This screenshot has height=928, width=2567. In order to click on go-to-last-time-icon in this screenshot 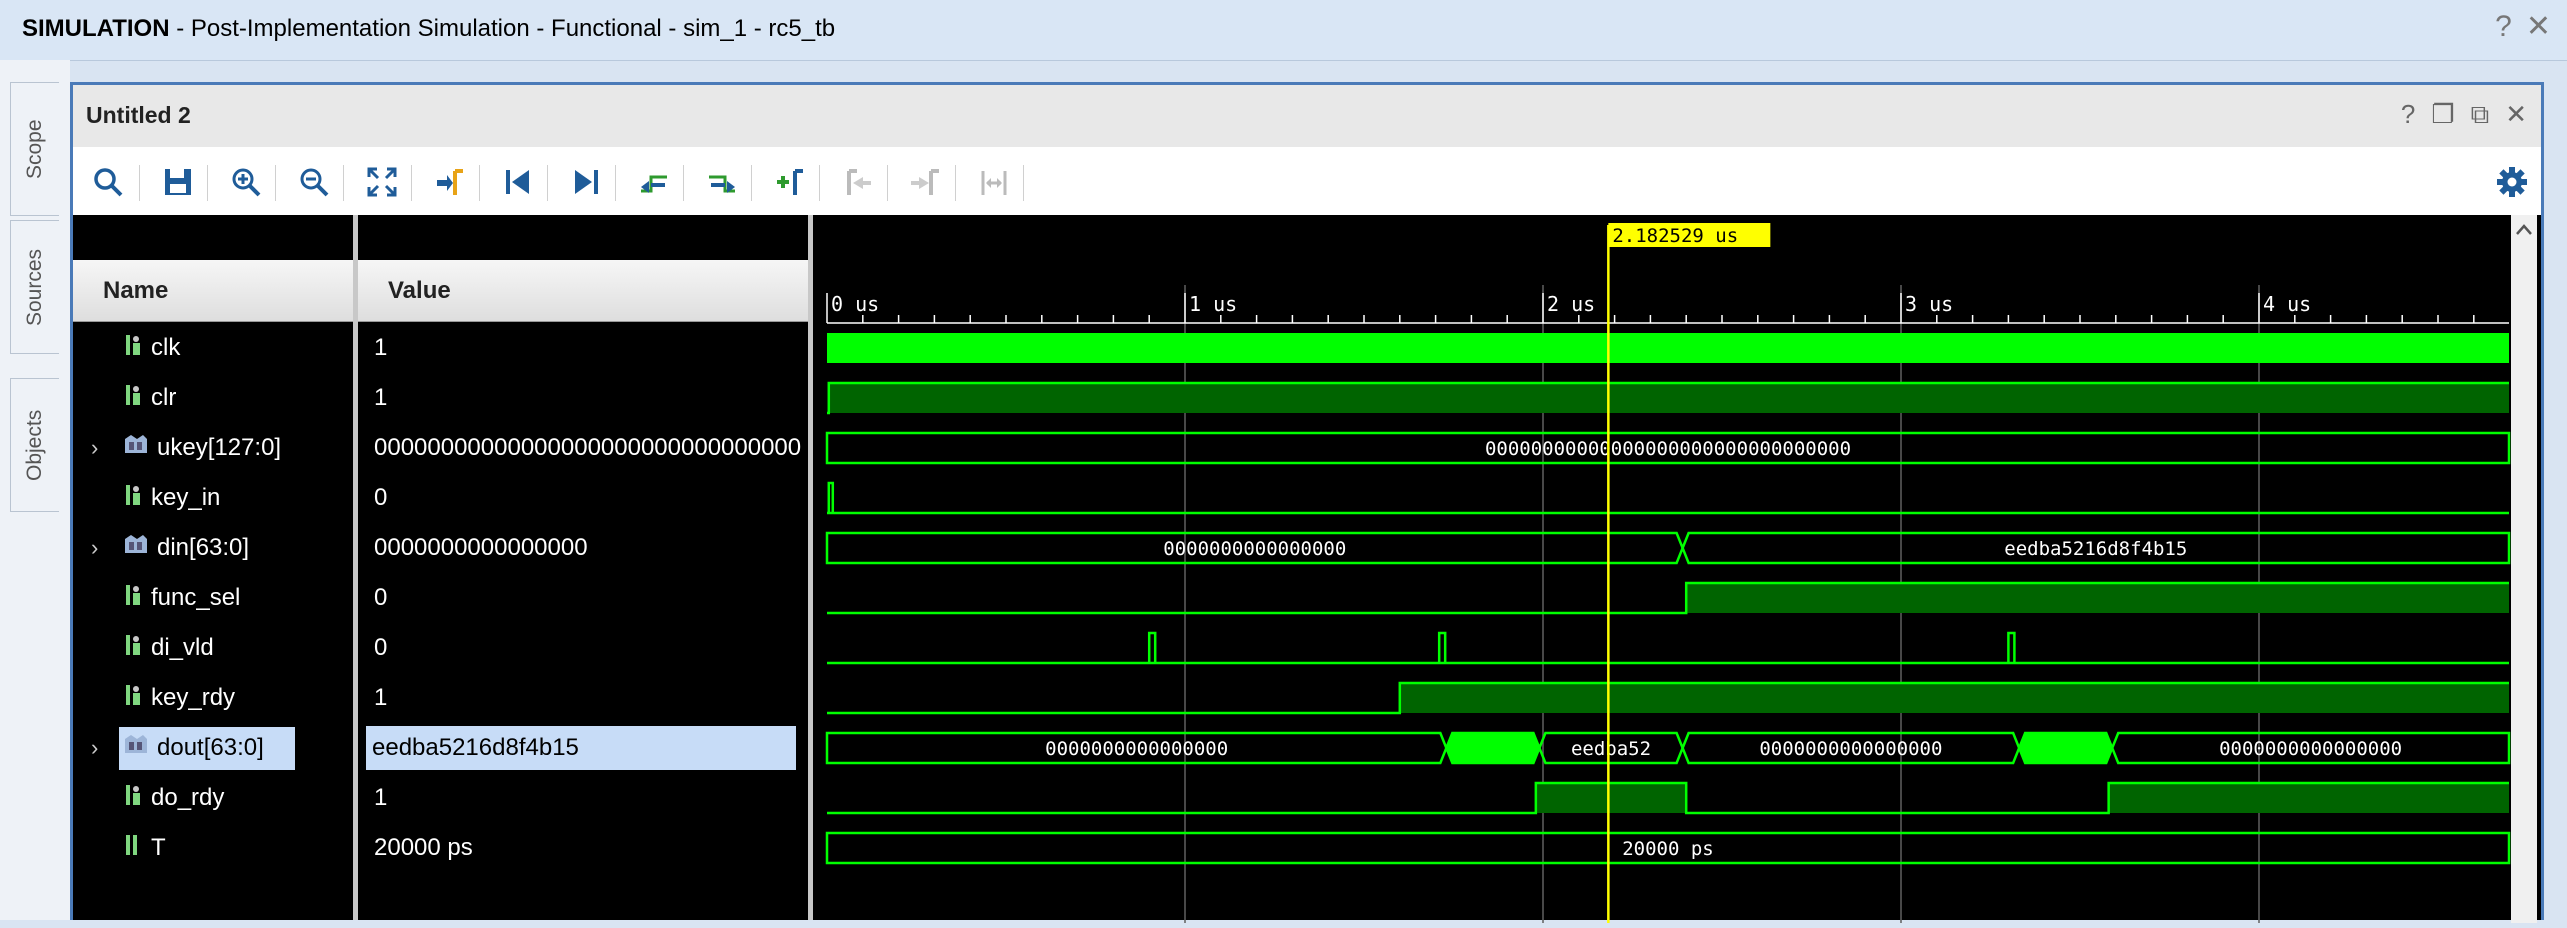, I will do `click(586, 182)`.